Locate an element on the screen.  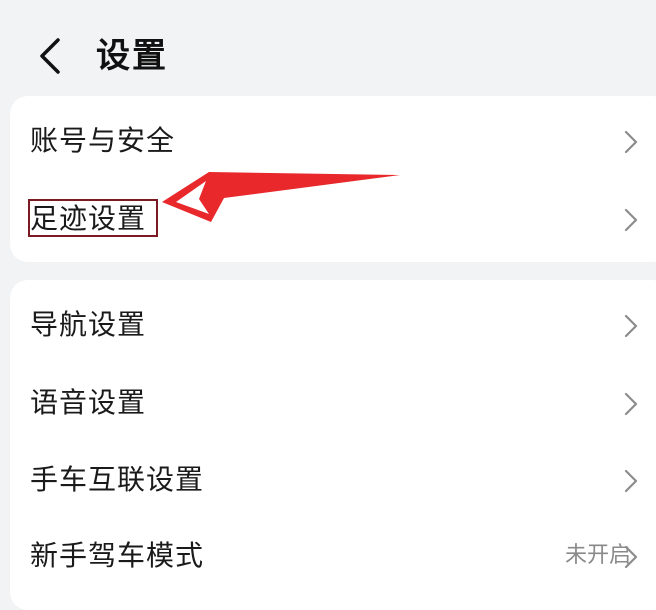
row-phone-car-link-settings: 手车互联设置 is located at coordinates (333, 480).